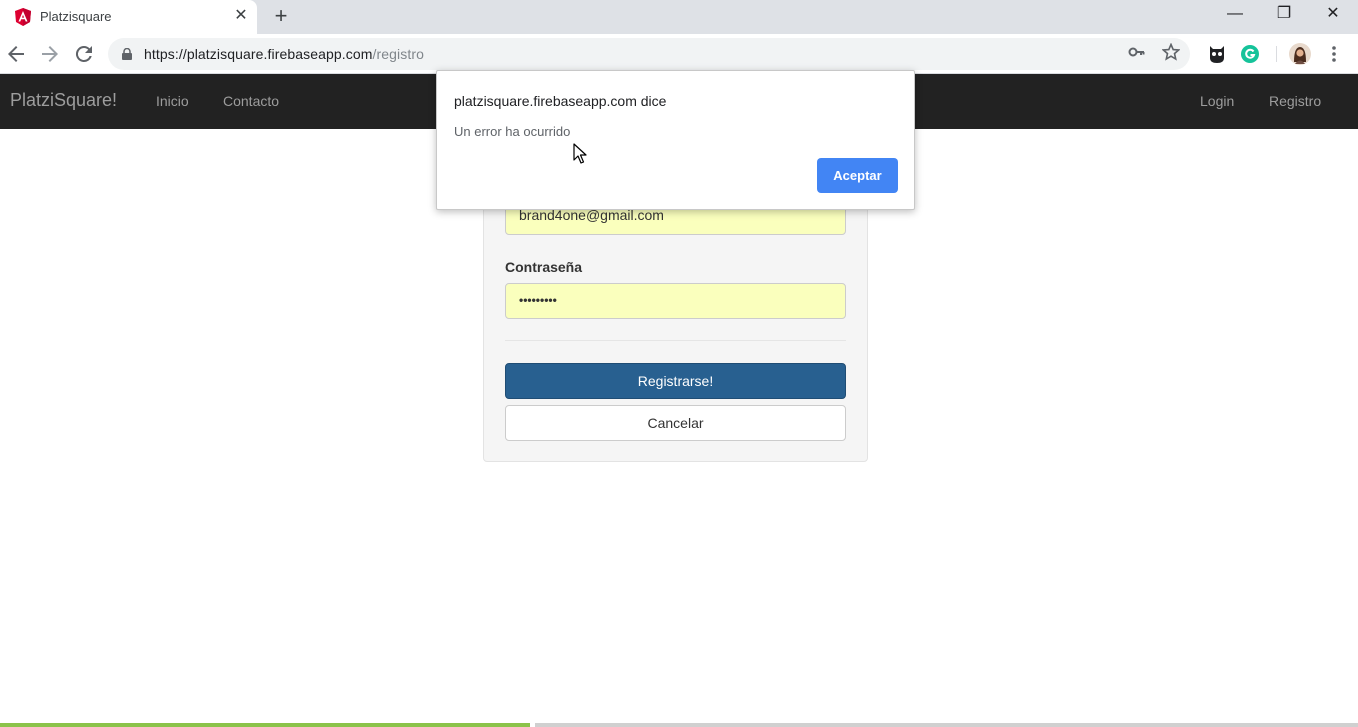  I want to click on video-progress-fill, so click(265, 725).